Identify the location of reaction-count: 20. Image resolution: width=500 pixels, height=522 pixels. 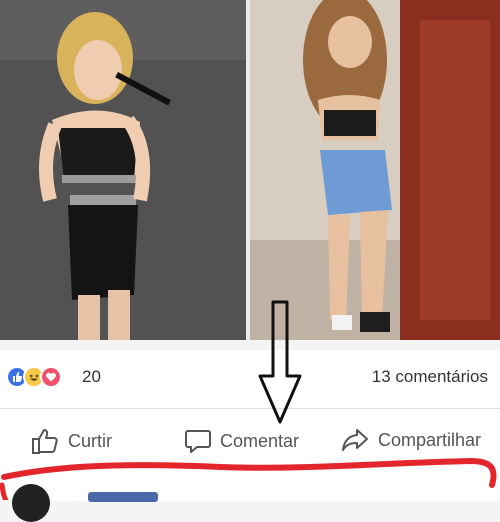
(91, 377).